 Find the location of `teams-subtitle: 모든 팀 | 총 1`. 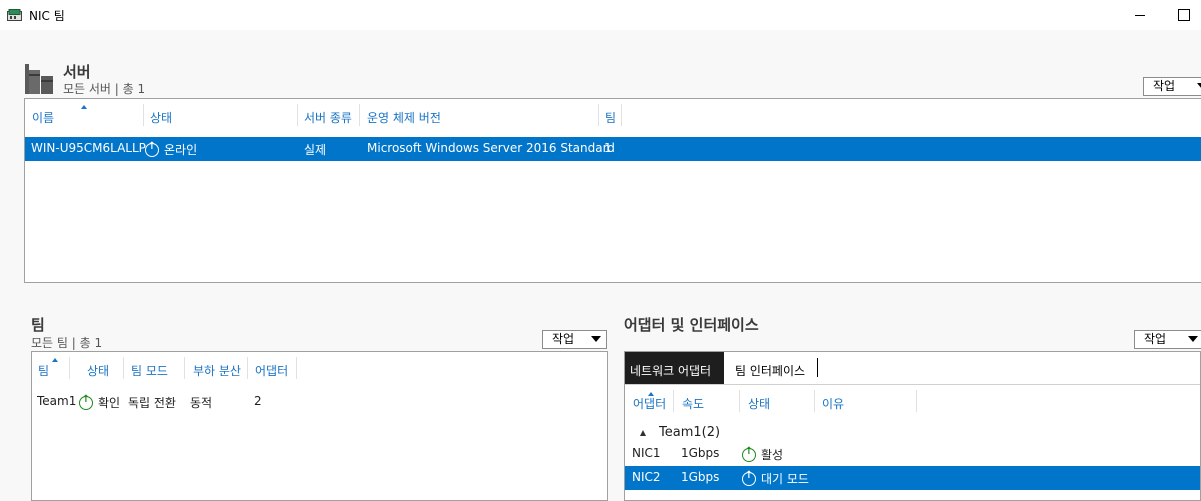

teams-subtitle: 모든 팀 | 총 1 is located at coordinates (67, 343).